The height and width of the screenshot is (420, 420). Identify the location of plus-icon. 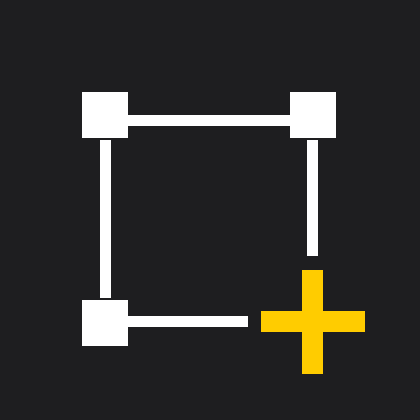
(313, 322).